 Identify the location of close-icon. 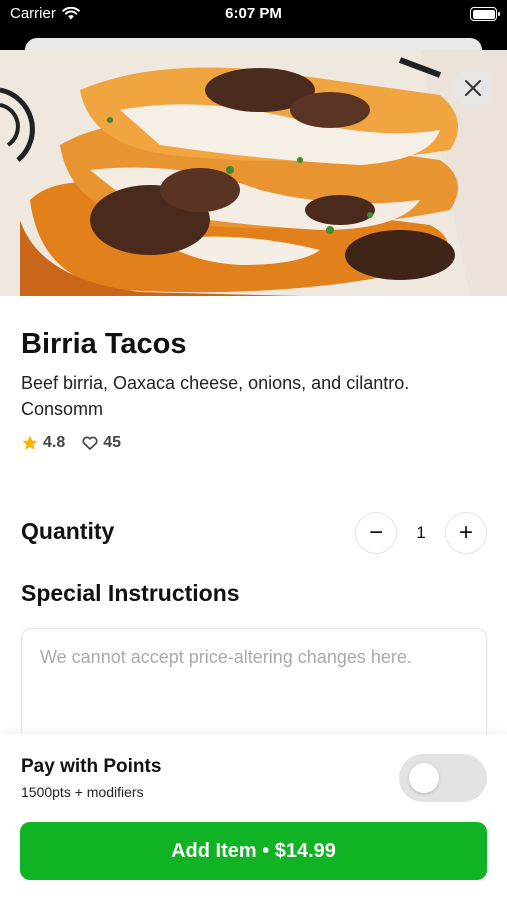
(473, 88).